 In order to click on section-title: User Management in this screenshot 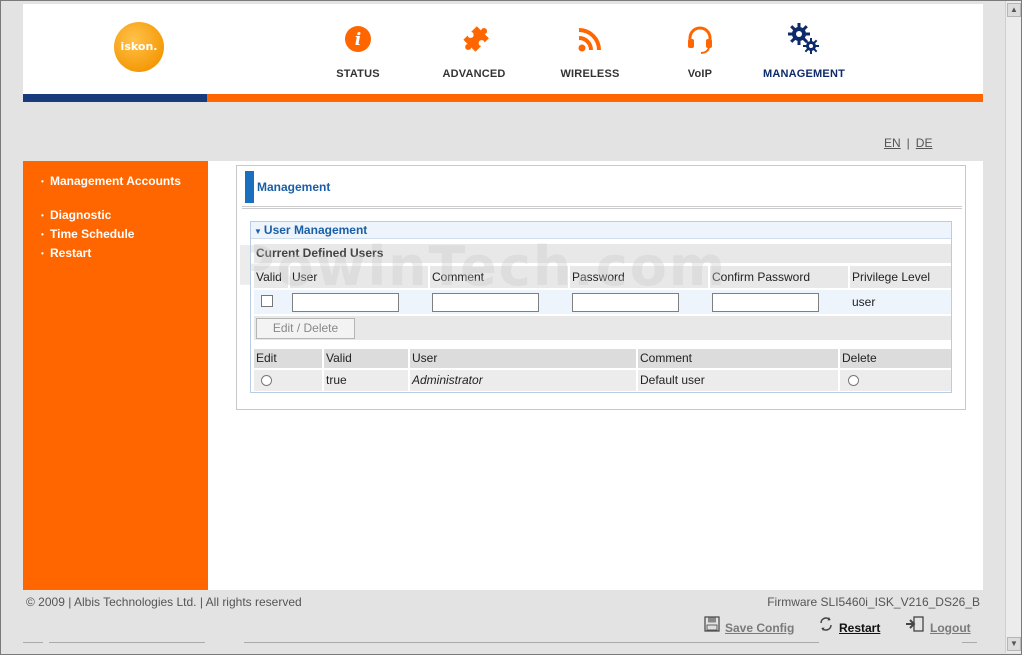, I will do `click(315, 230)`.